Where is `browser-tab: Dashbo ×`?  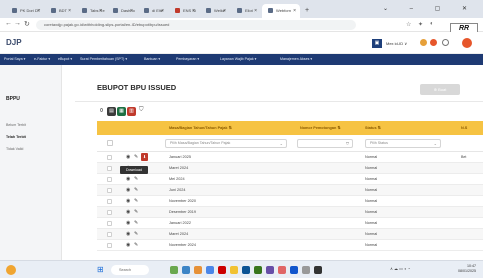
browser-tab: Dashbo × is located at coordinates (122, 11).